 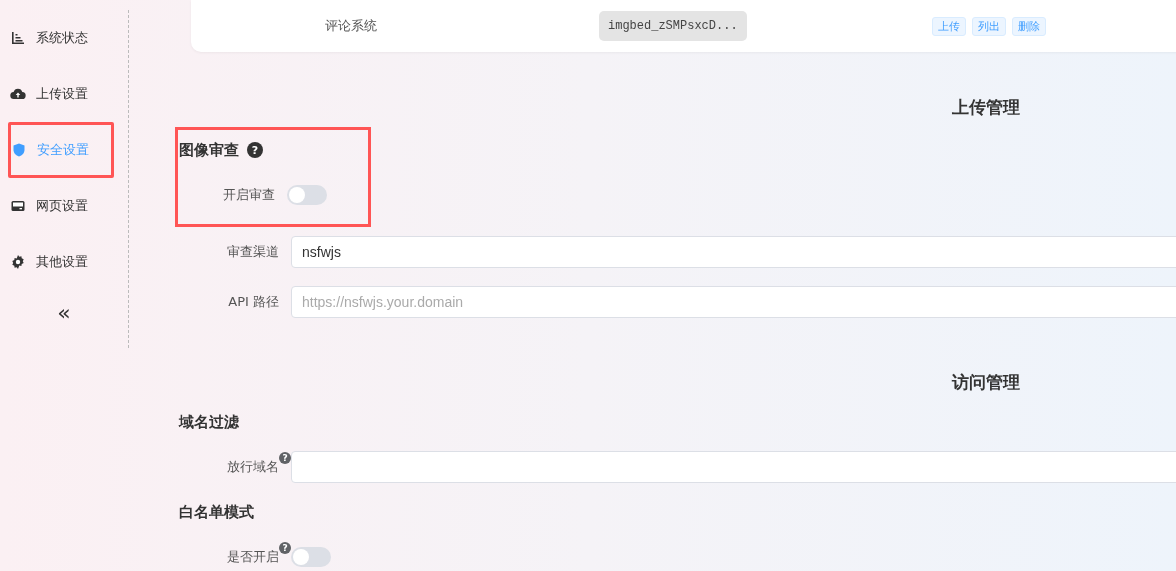 I want to click on sidebar-item: 上传设置, so click(x=57, y=94).